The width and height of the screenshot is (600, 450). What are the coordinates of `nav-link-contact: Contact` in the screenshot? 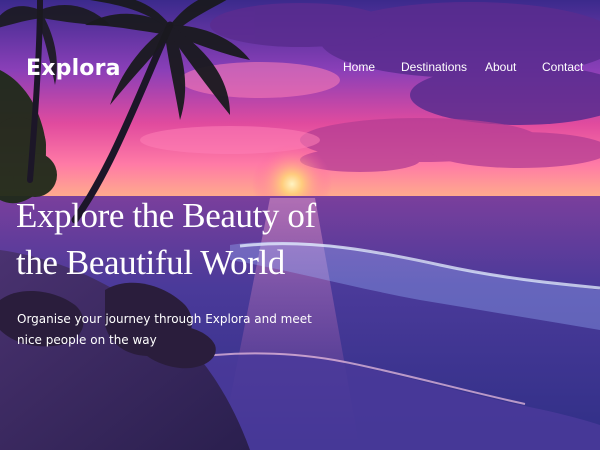 It's located at (562, 67).